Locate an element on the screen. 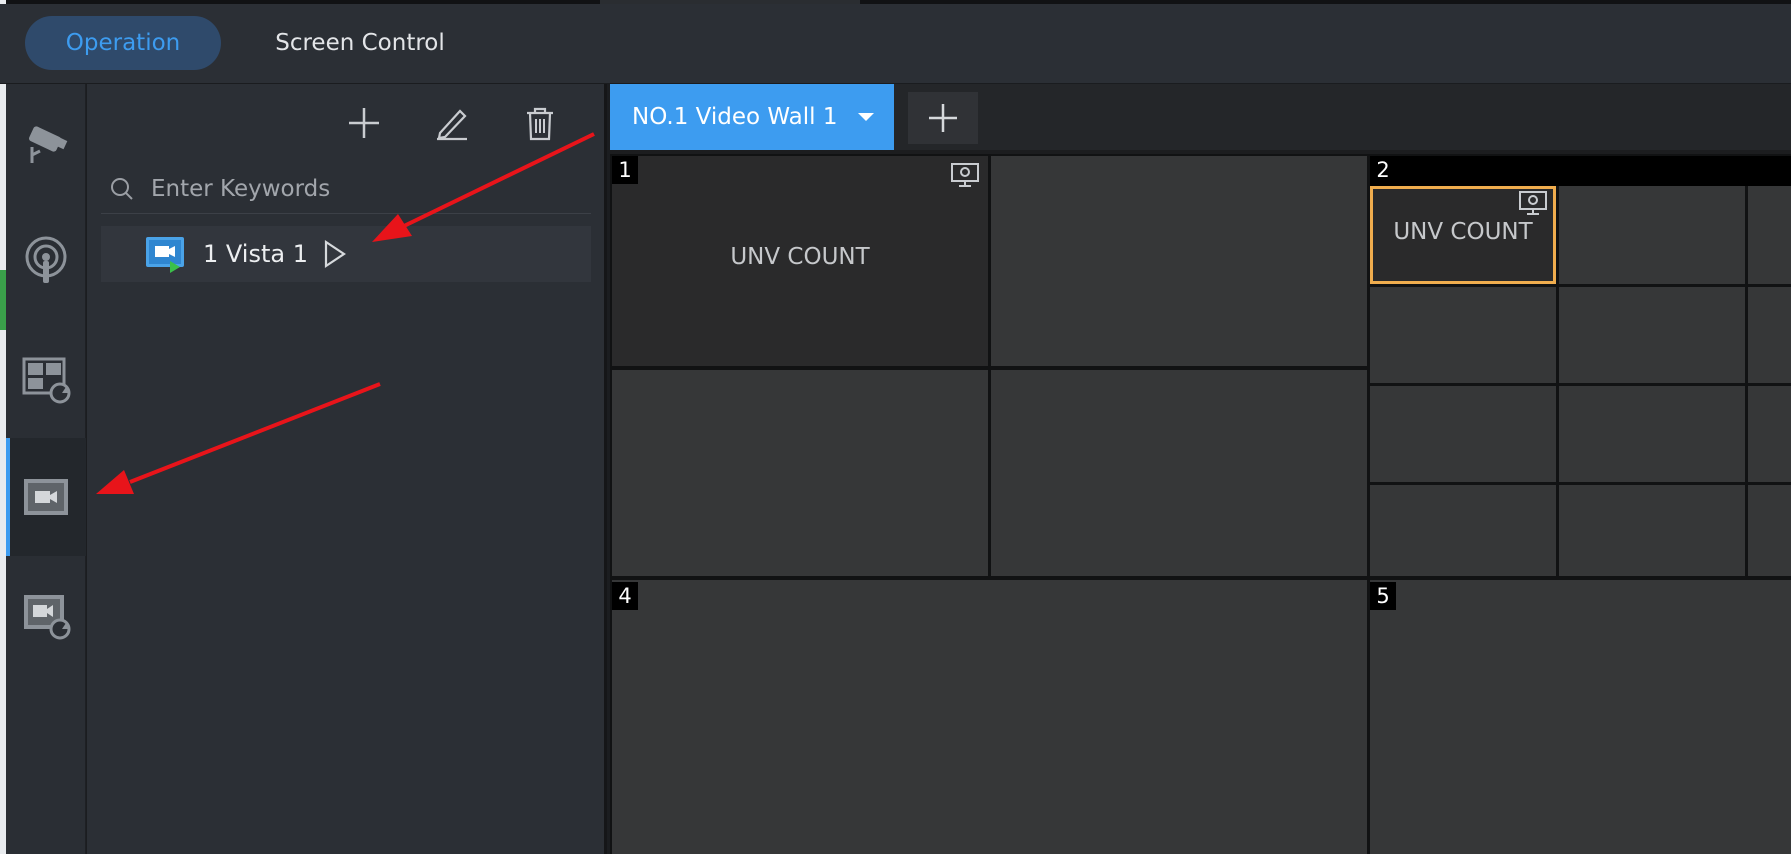 The image size is (1791, 854). camera-icon is located at coordinates (48, 144).